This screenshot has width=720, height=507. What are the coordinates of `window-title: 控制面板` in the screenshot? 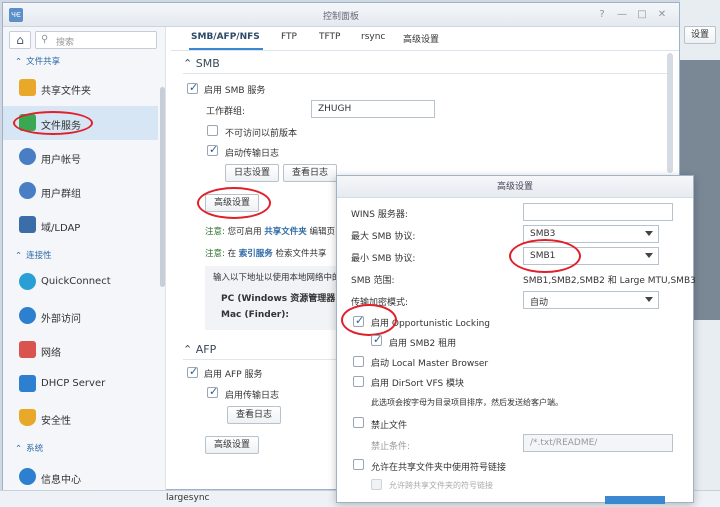 It's located at (340, 17).